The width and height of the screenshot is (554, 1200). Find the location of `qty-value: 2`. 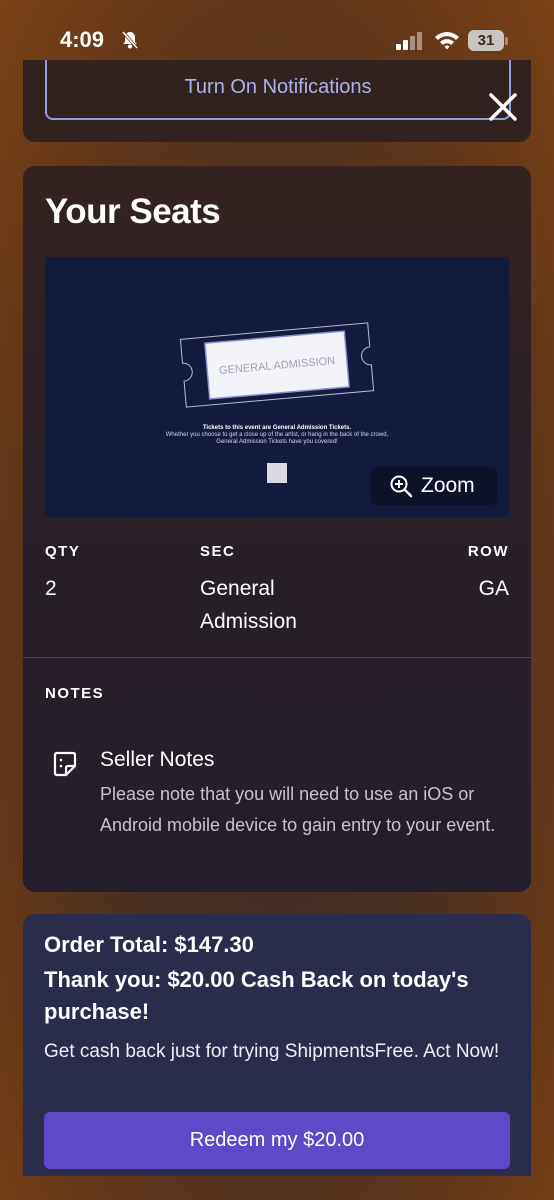

qty-value: 2 is located at coordinates (51, 588).